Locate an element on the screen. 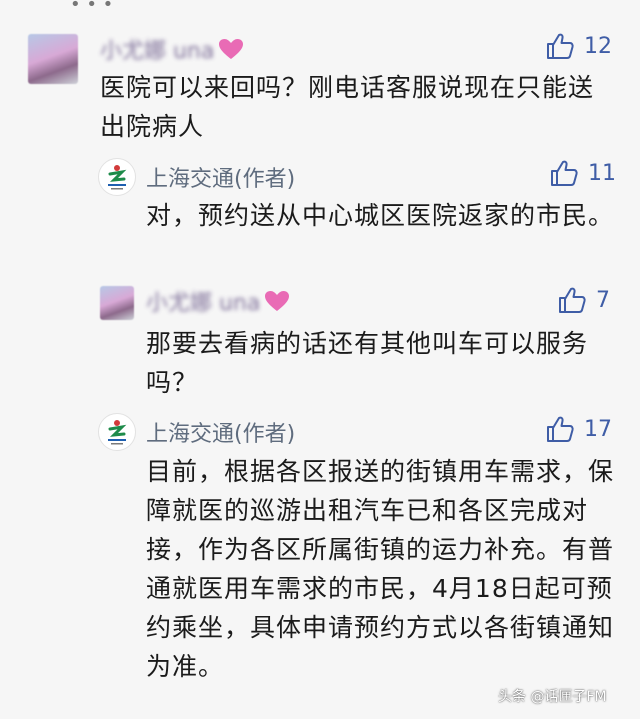 The image size is (640, 719). like-button: 12 is located at coordinates (579, 46).